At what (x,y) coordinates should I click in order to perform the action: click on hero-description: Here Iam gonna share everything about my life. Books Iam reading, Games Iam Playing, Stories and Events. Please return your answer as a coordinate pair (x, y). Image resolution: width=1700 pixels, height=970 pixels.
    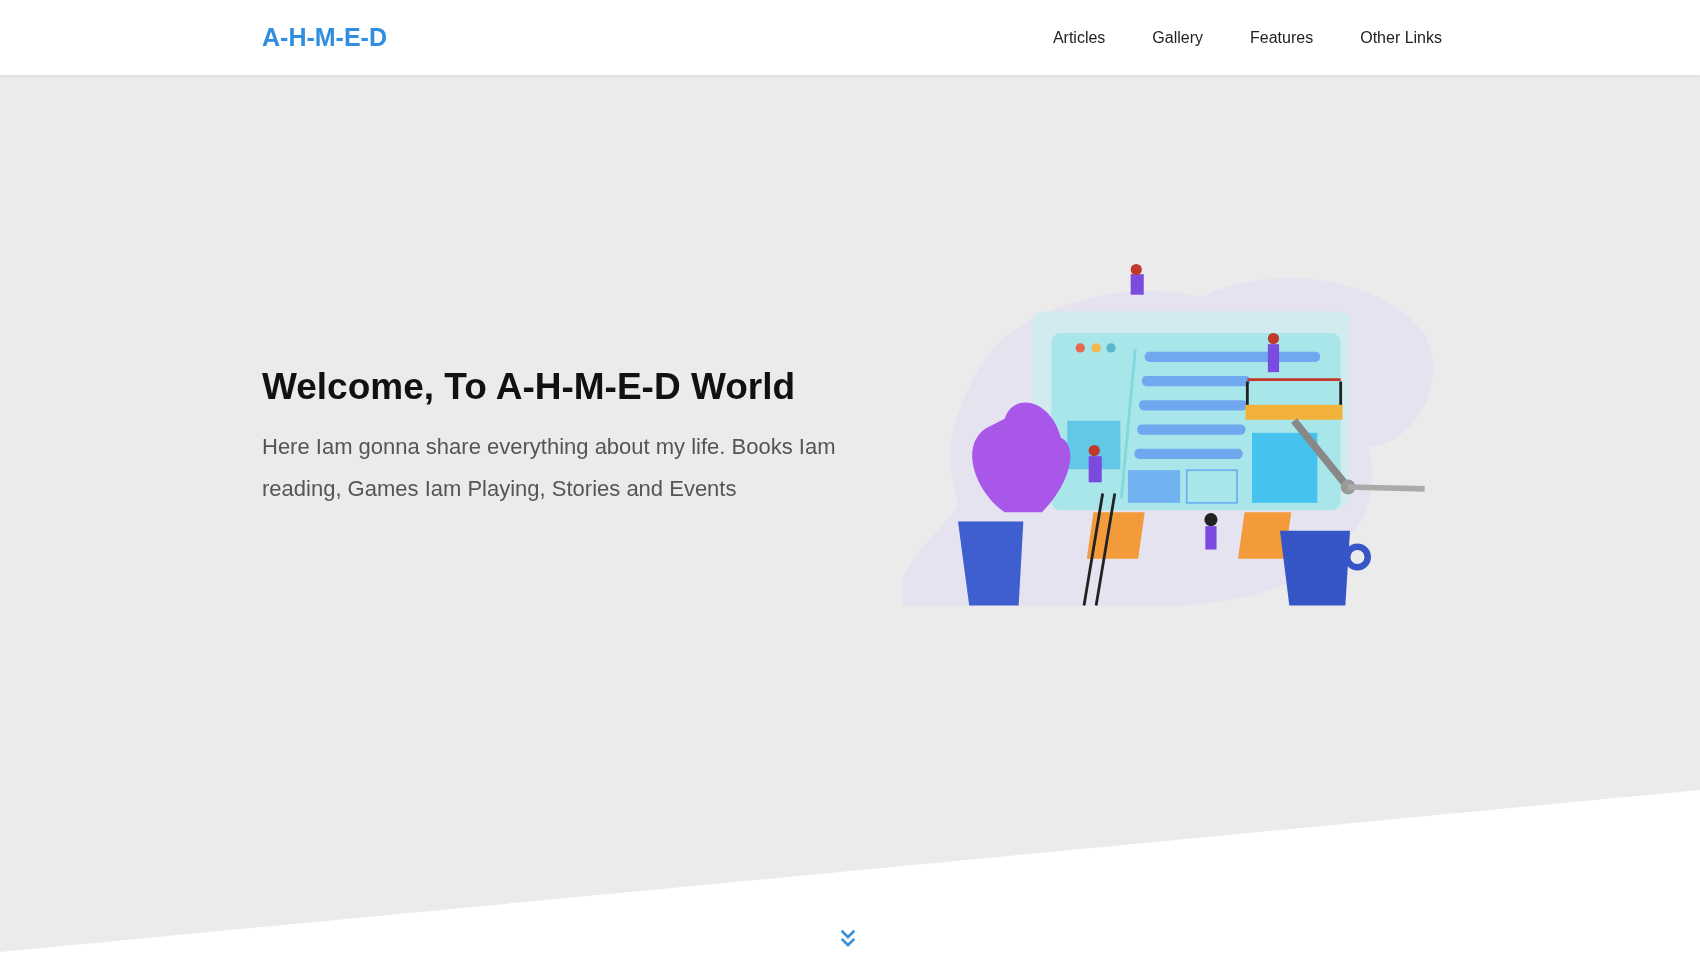
    Looking at the image, I should click on (549, 467).